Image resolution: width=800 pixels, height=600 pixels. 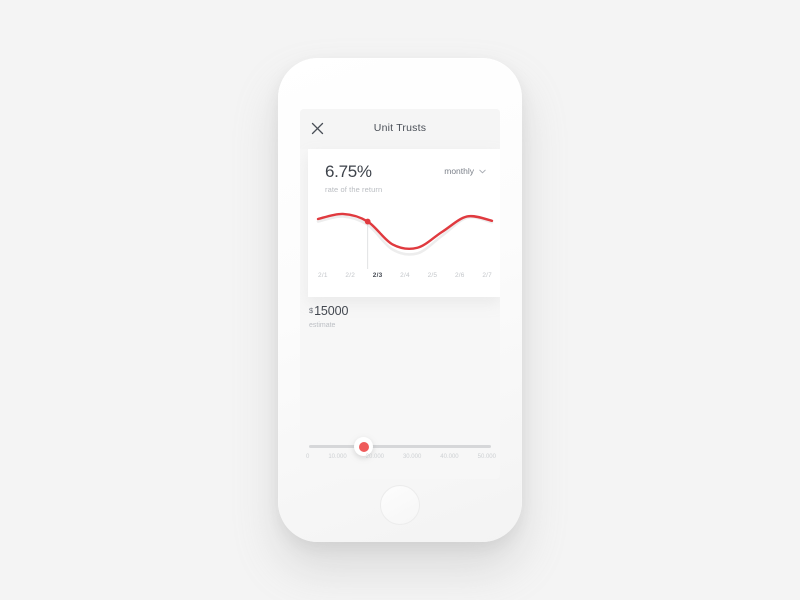 I want to click on slider-tick: 0, so click(x=308, y=457).